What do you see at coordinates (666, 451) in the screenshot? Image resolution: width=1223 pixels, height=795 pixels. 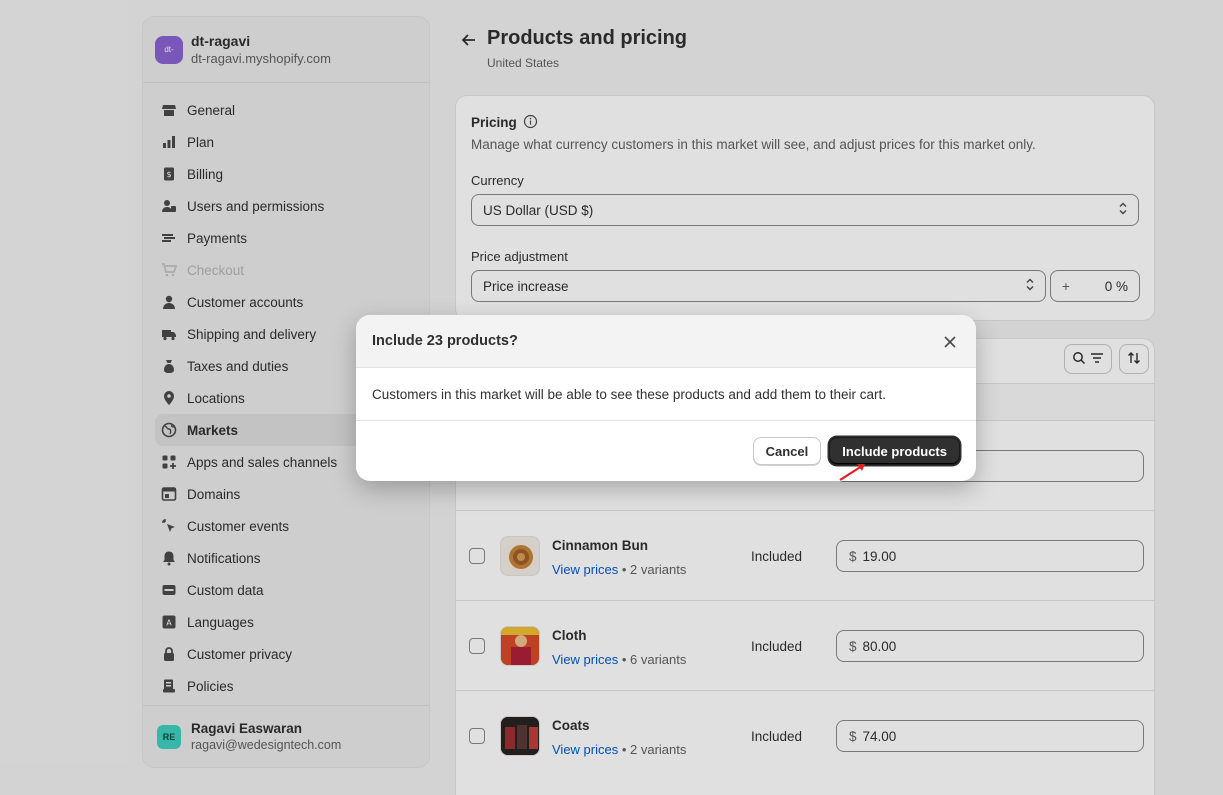 I see `modal-footer: Cancel Include products` at bounding box center [666, 451].